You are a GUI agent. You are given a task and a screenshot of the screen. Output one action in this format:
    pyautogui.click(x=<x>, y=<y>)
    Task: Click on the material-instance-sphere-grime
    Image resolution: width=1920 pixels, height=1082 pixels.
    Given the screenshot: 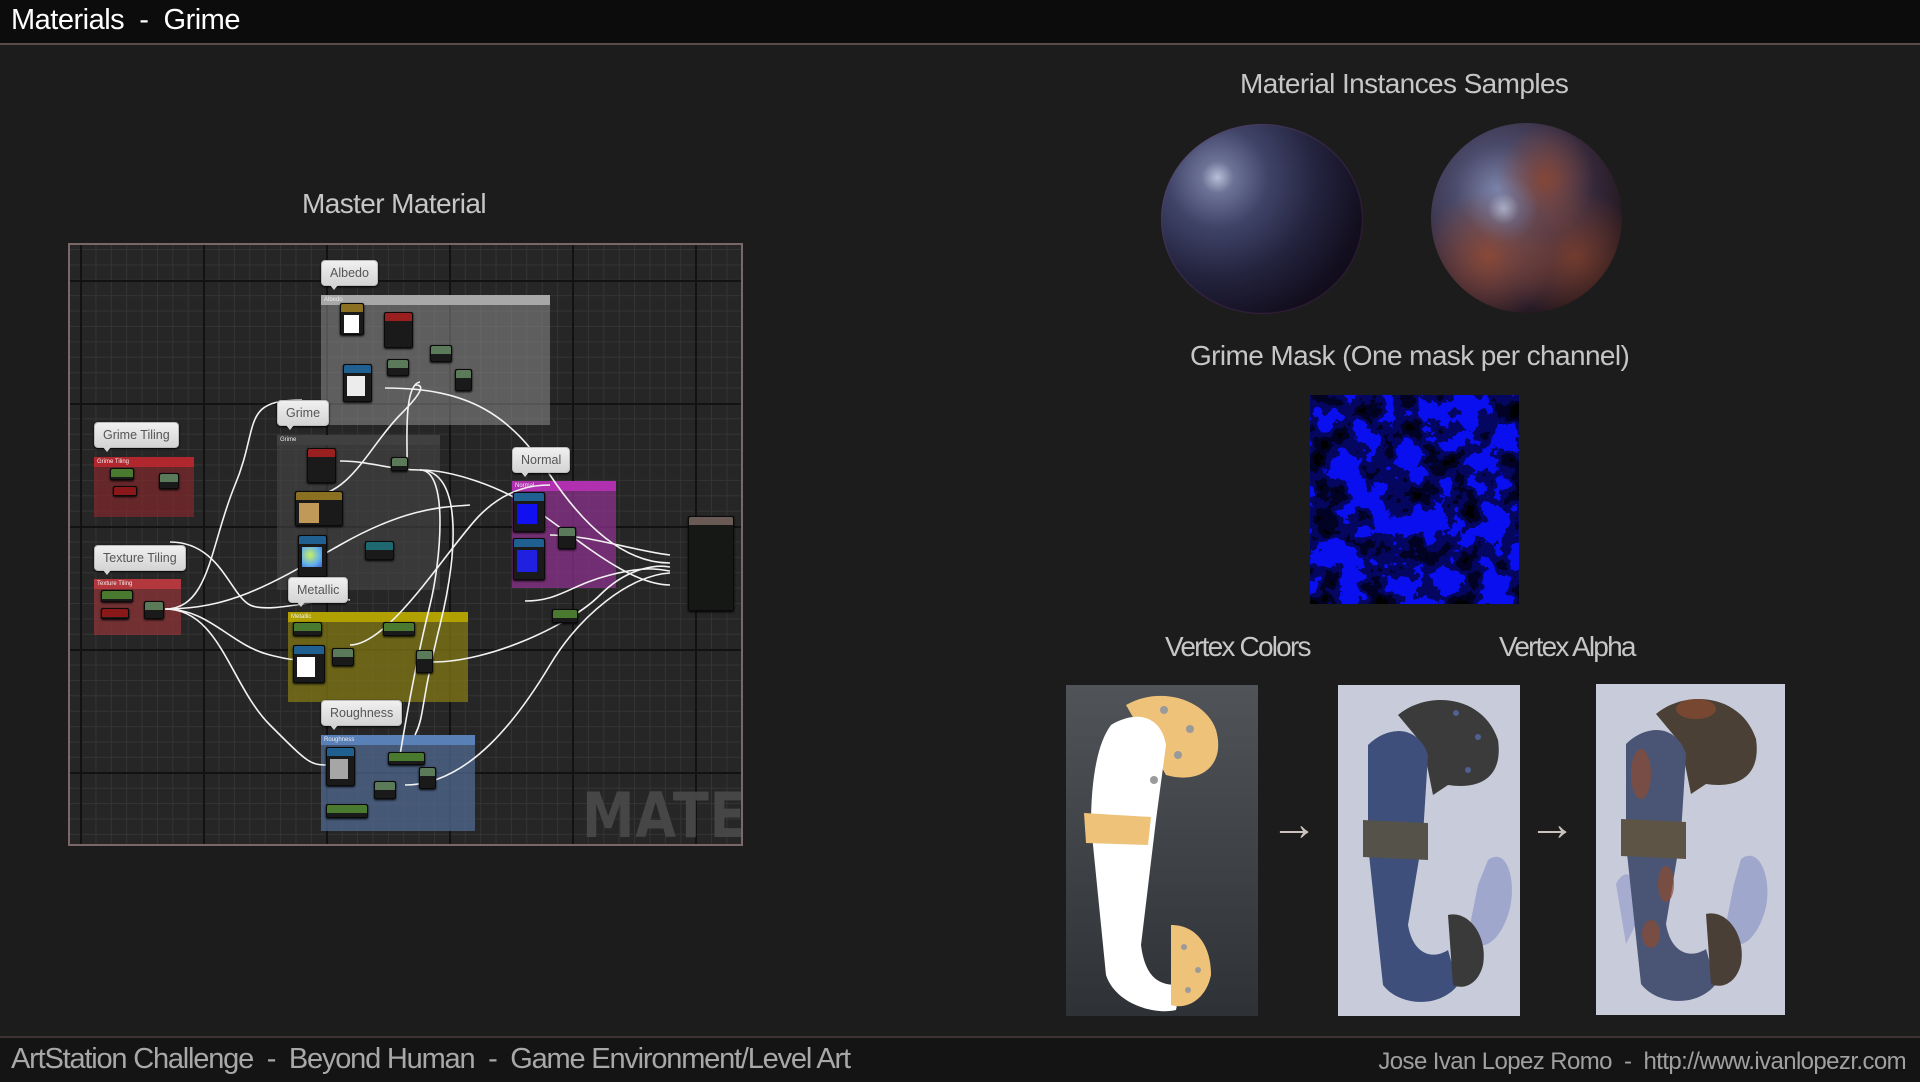 What is the action you would take?
    pyautogui.click(x=1526, y=218)
    